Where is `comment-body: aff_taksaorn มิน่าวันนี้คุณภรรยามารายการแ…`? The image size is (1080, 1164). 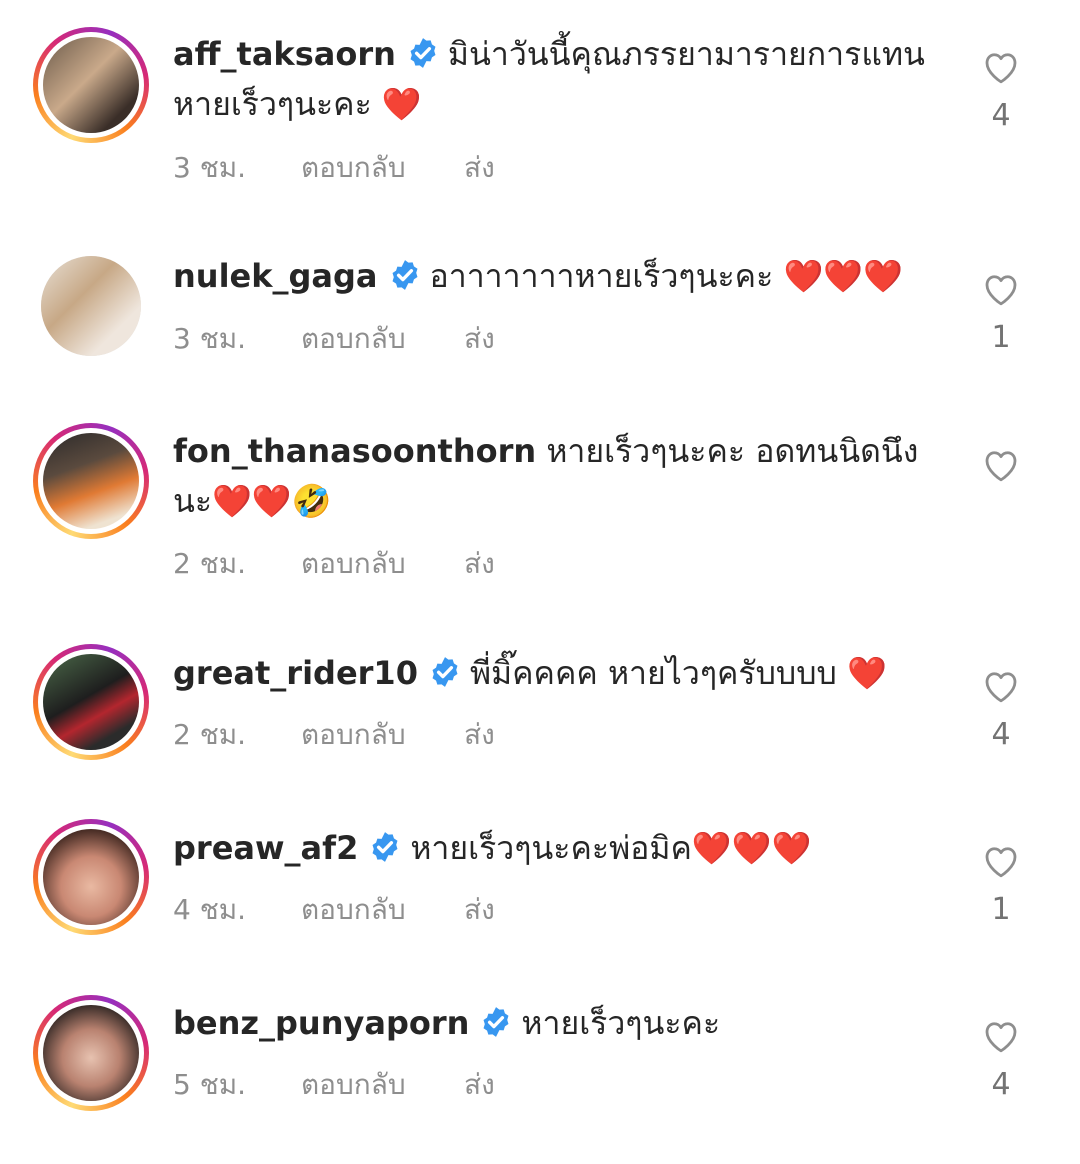 comment-body: aff_taksaorn มิน่าวันนี้คุณภรรยามารายการแ… is located at coordinates (553, 79).